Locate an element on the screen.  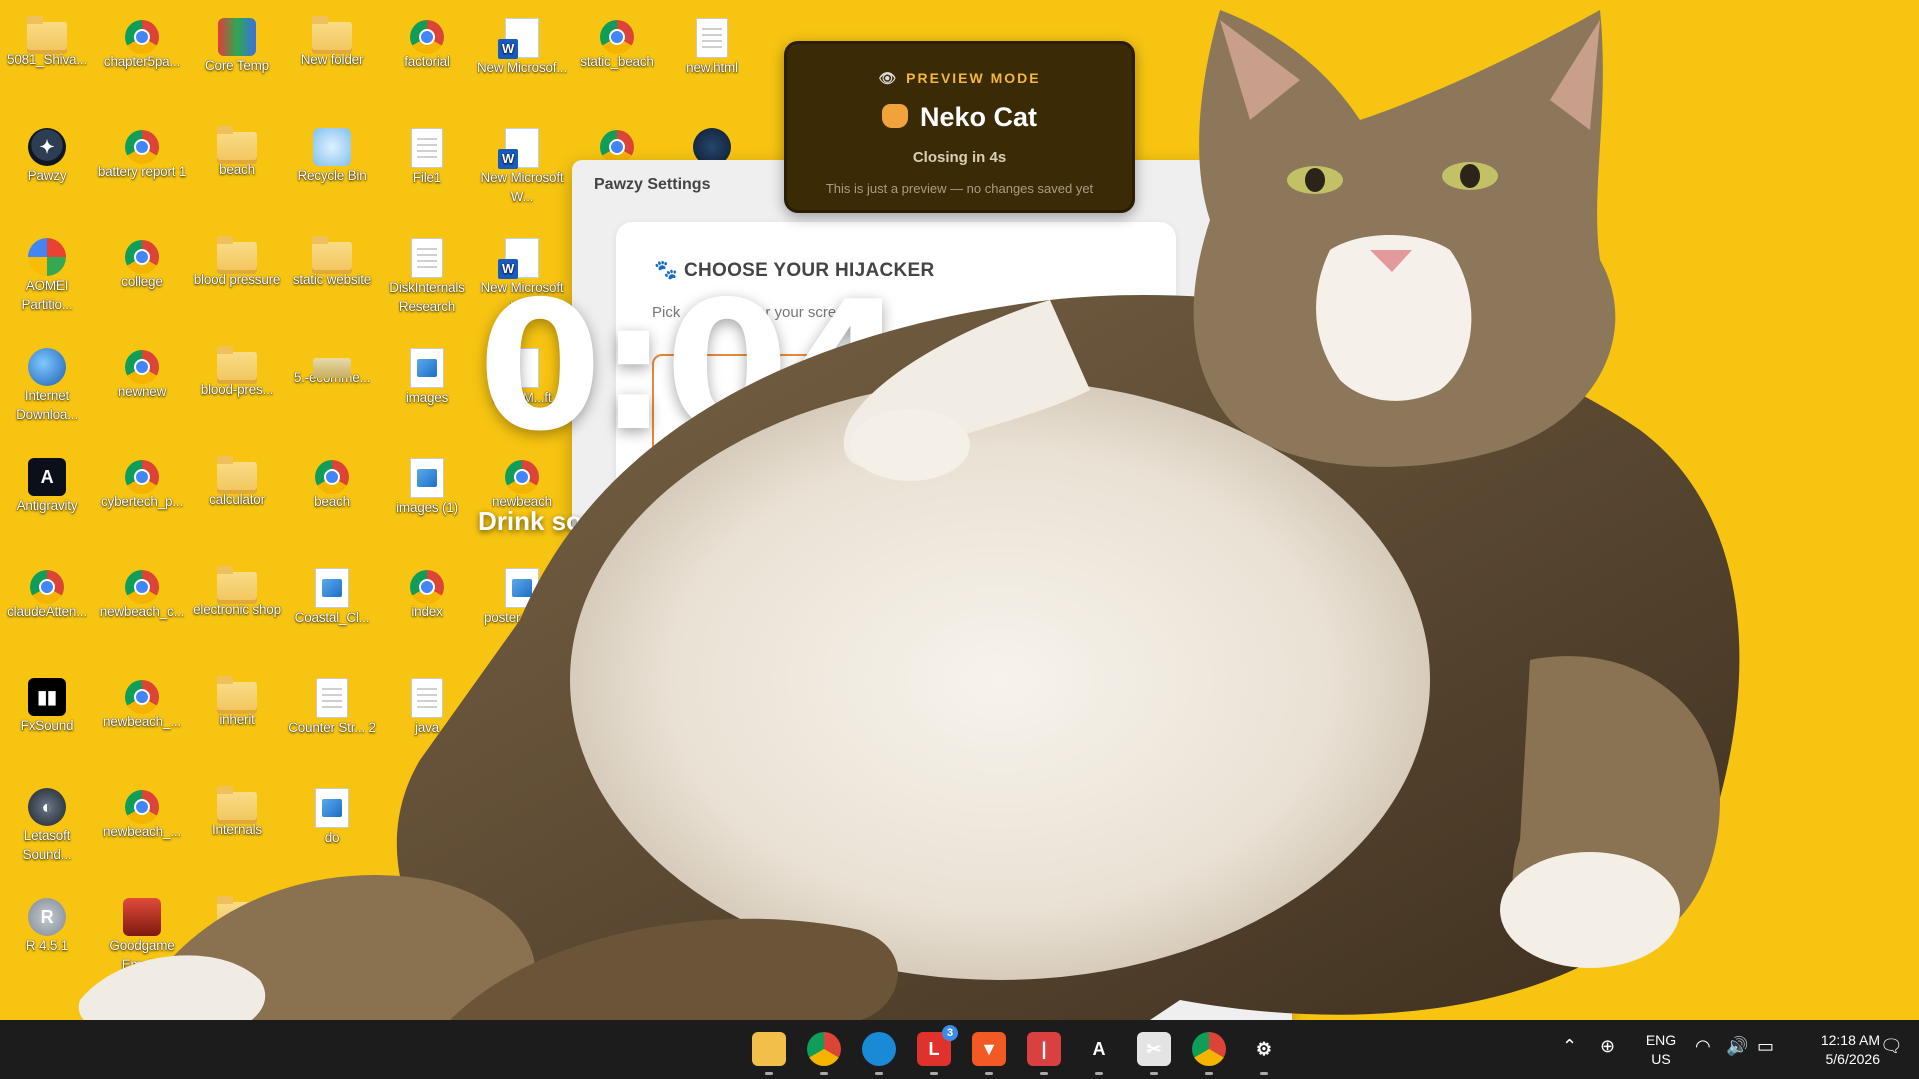
settings-window-title: Pawzy Settings is located at coordinates (652, 184).